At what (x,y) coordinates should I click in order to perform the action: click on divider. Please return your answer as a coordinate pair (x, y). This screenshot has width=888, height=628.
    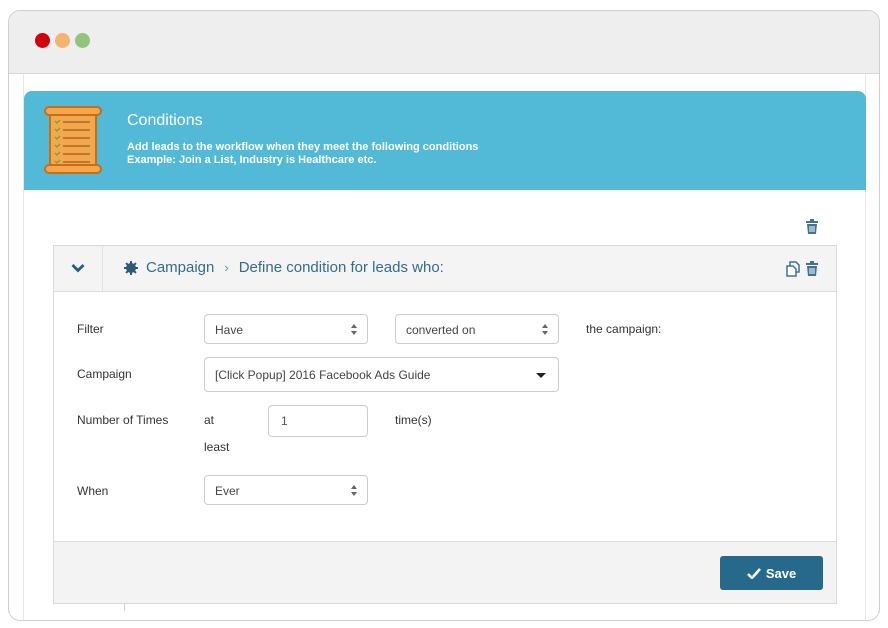
    Looking at the image, I should click on (124, 607).